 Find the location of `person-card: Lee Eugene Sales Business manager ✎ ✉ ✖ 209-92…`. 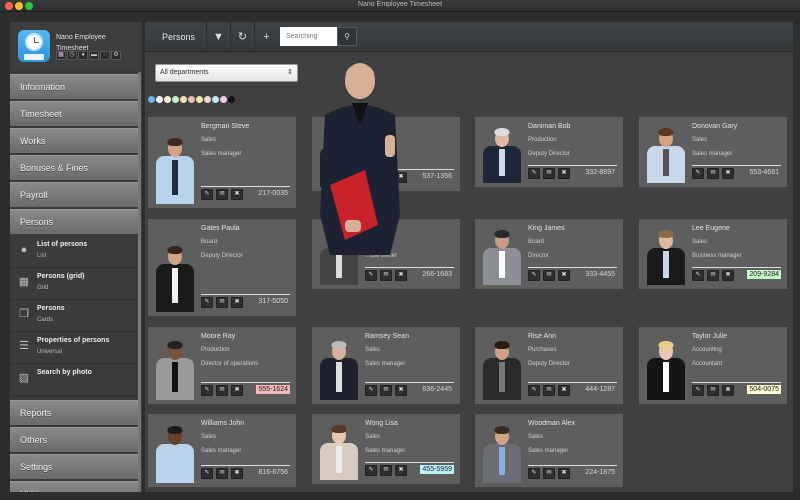

person-card: Lee Eugene Sales Business manager ✎ ✉ ✖ 209-92… is located at coordinates (713, 254).